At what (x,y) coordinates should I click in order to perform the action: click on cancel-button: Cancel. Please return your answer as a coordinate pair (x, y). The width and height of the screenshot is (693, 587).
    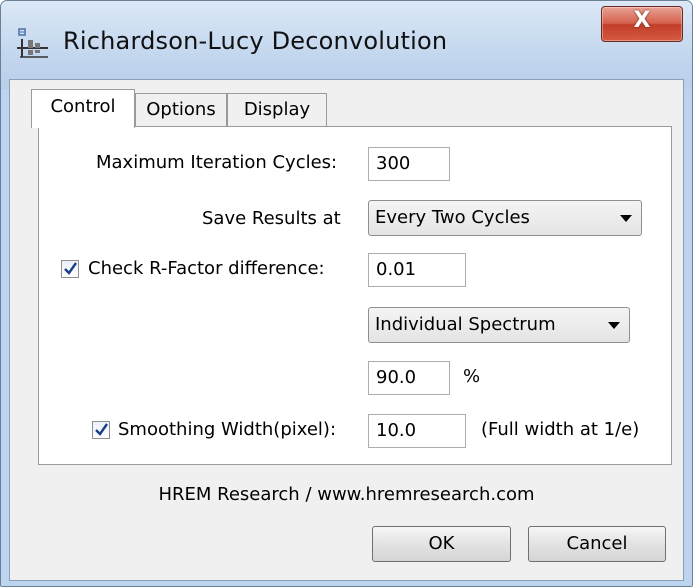
    Looking at the image, I should click on (597, 544).